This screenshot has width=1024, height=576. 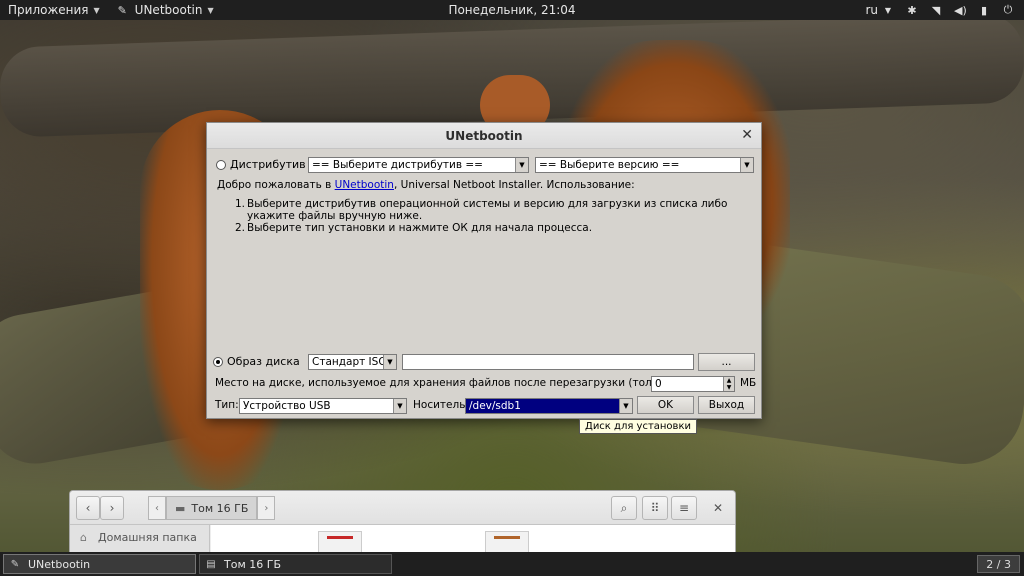 I want to click on diskimage-radio-label: Образ диска, so click(x=263, y=361).